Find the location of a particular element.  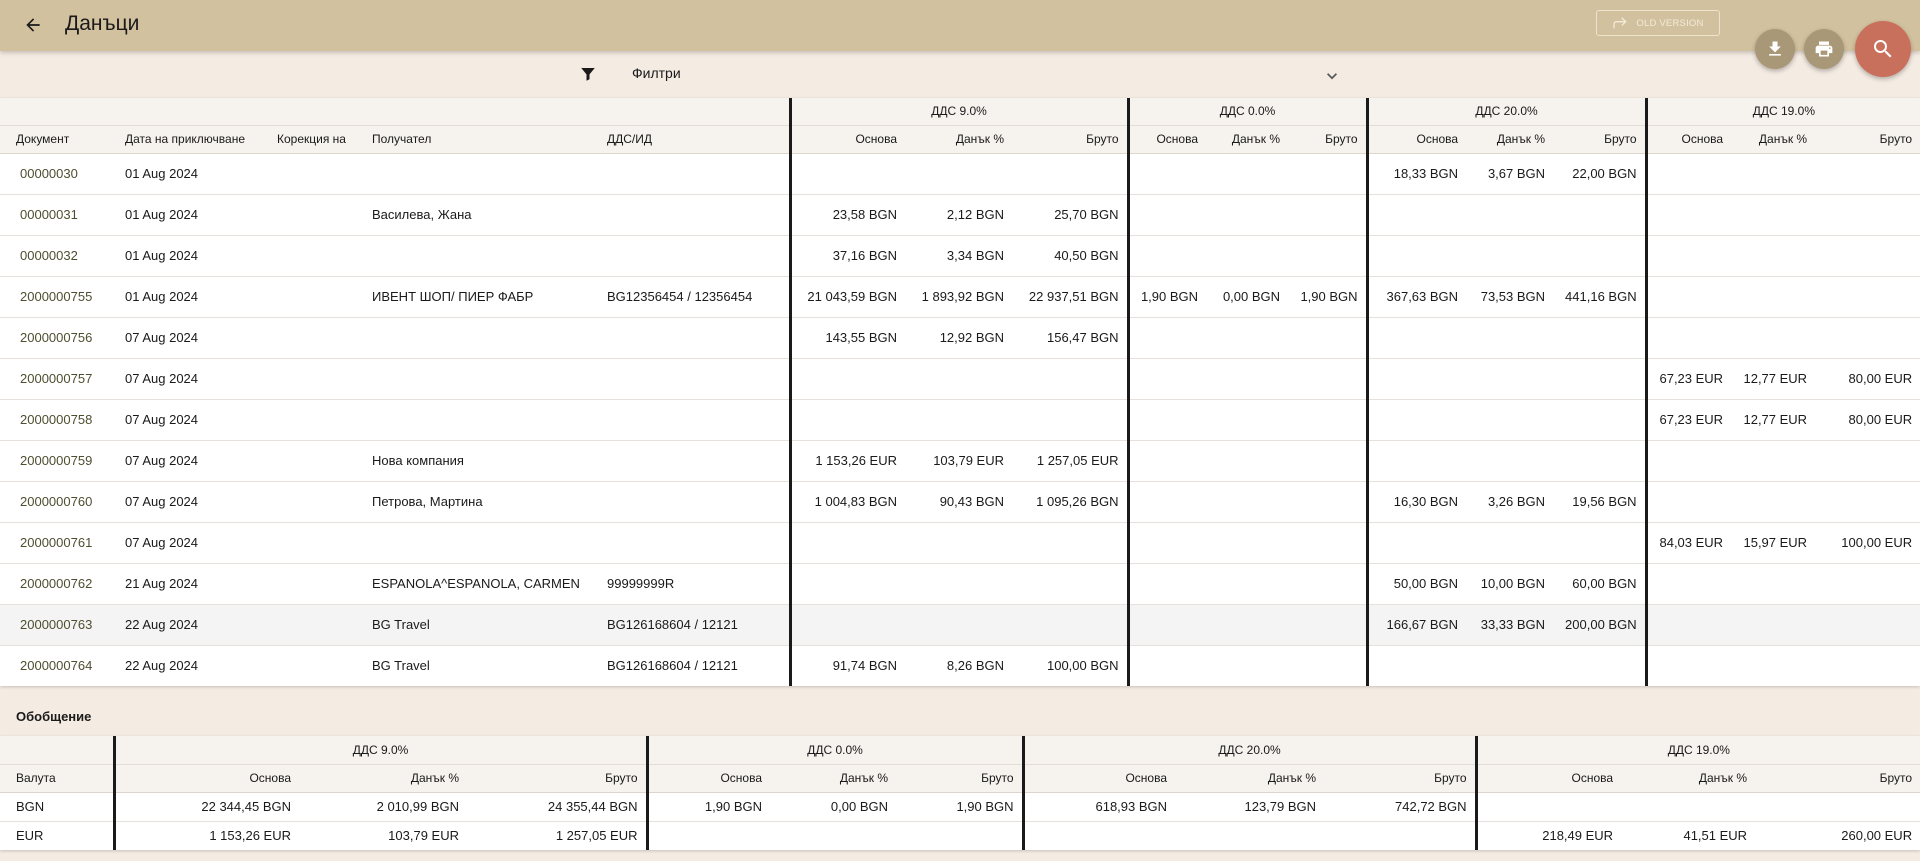

vat19-tax-cell: 12,77 EUR is located at coordinates (1773, 420).